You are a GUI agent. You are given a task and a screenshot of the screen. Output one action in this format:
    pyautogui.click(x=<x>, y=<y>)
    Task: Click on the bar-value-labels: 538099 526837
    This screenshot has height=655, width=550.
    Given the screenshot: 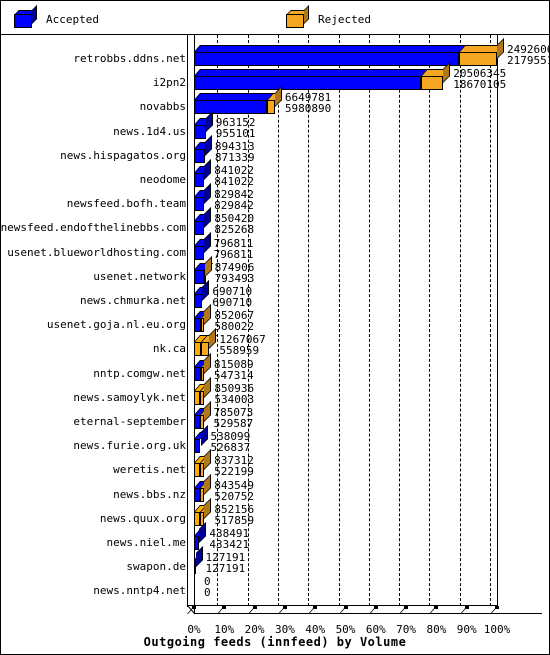 What is the action you would take?
    pyautogui.click(x=231, y=442)
    